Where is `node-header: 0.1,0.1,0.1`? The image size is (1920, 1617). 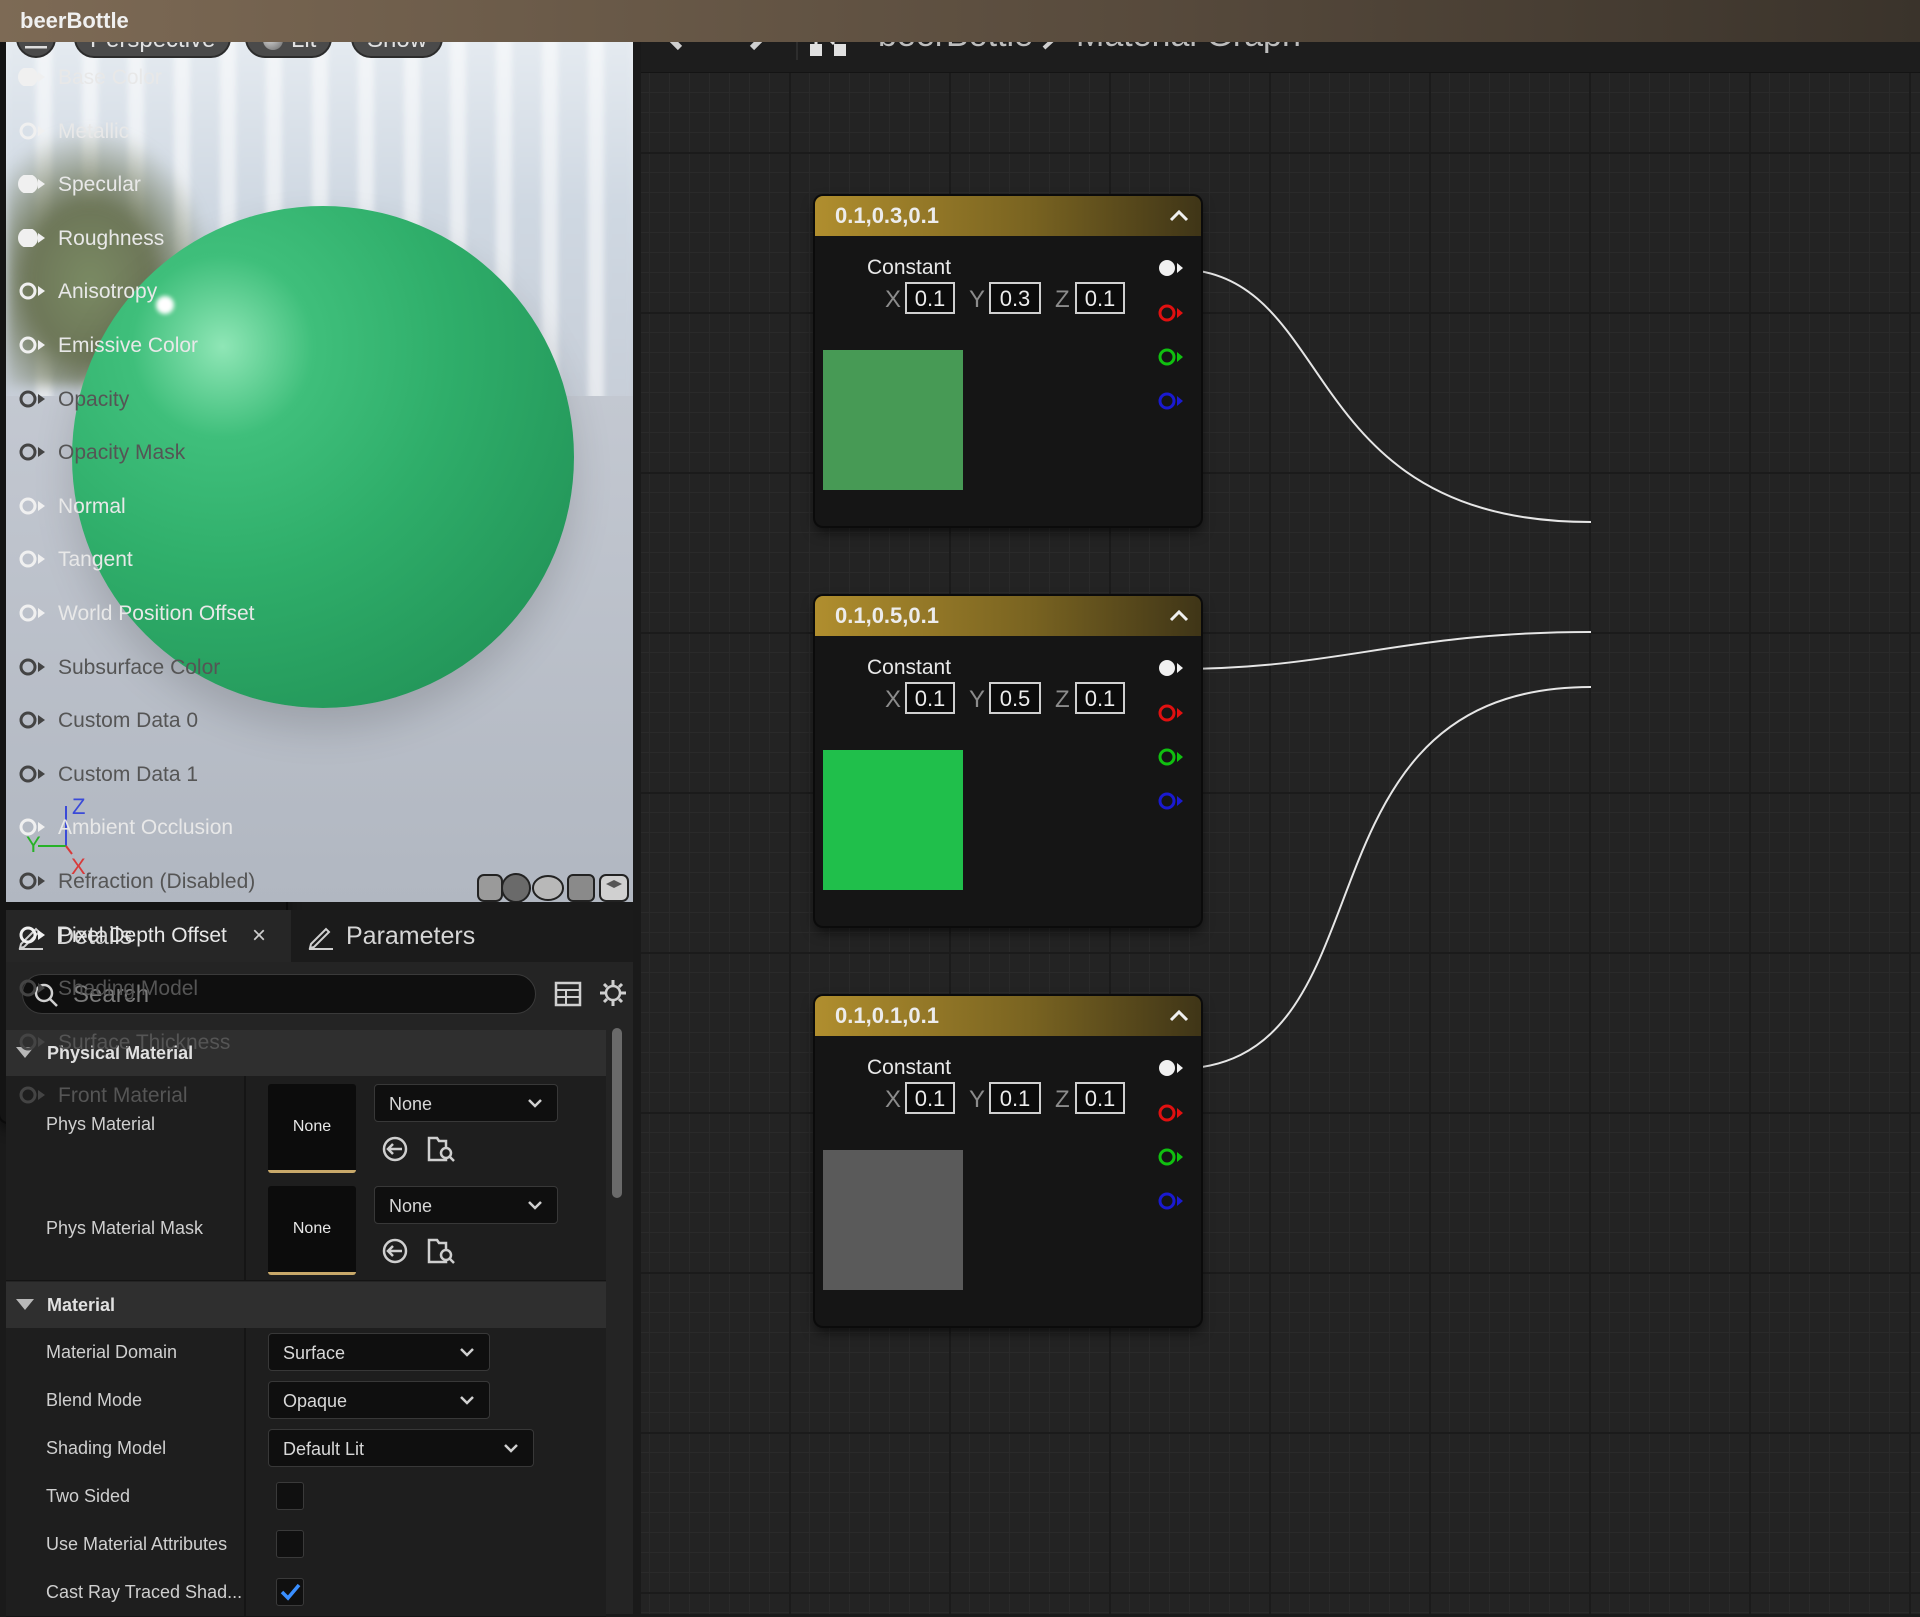
node-header: 0.1,0.1,0.1 is located at coordinates (1008, 1016).